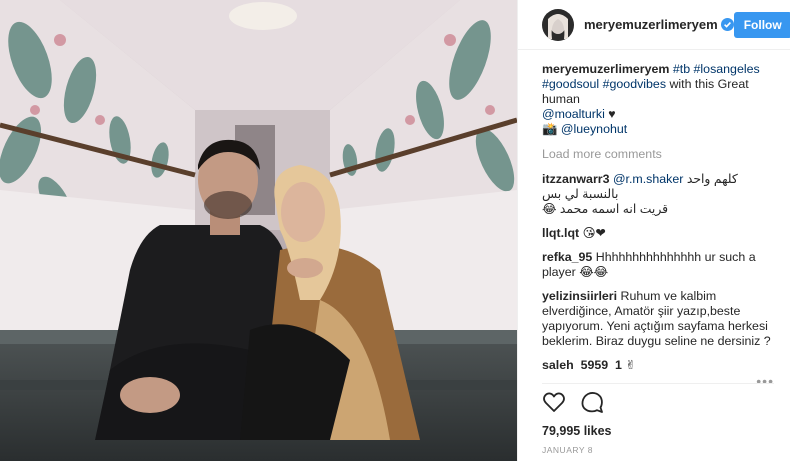  Describe the element at coordinates (605, 69) in the screenshot. I see `caption-author: meryemuzerlimeryem` at that location.